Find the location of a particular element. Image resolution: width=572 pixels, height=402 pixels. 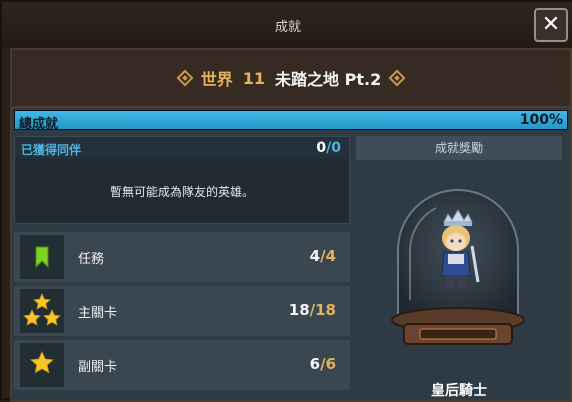

achievement-total: 4 is located at coordinates (330, 256).